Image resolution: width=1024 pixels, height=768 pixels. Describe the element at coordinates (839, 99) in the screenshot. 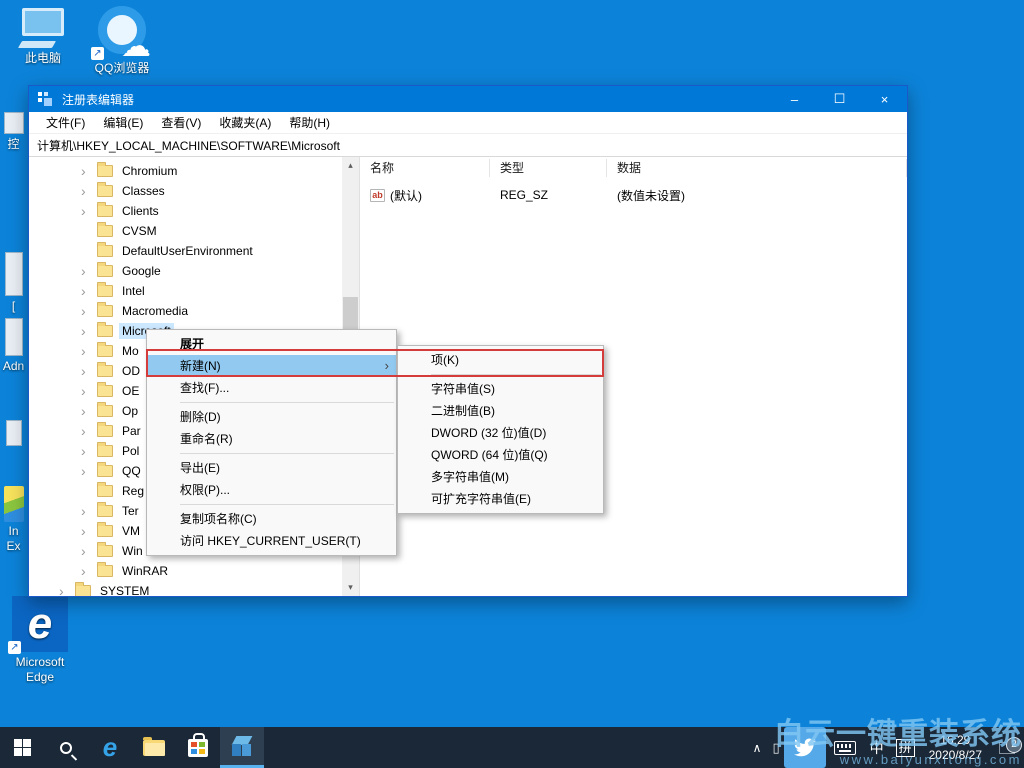

I see `maximize-button: ☐` at that location.